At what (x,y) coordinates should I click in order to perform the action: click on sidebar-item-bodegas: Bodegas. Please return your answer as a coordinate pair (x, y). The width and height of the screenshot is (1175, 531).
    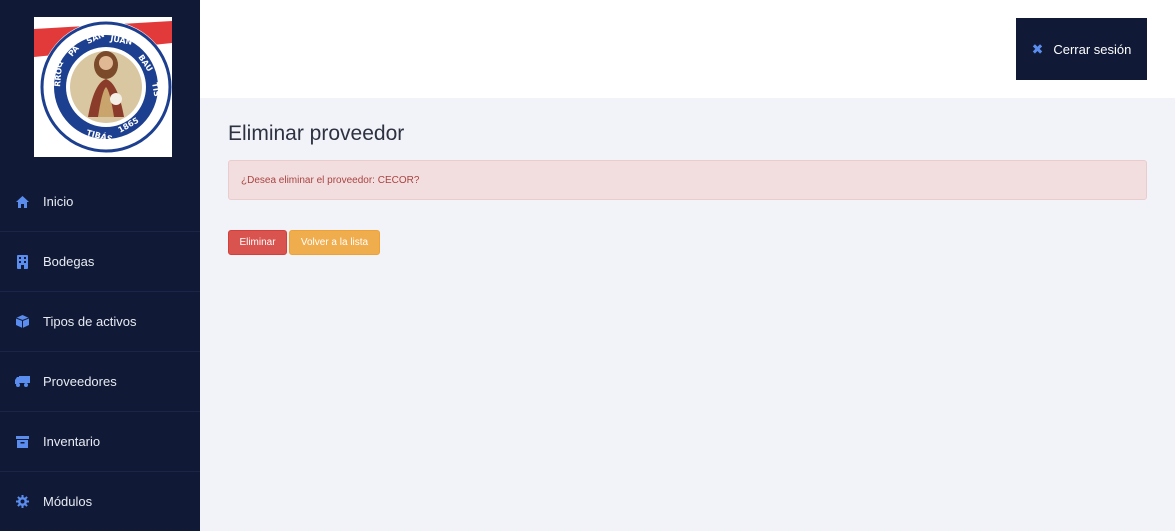
    Looking at the image, I should click on (100, 262).